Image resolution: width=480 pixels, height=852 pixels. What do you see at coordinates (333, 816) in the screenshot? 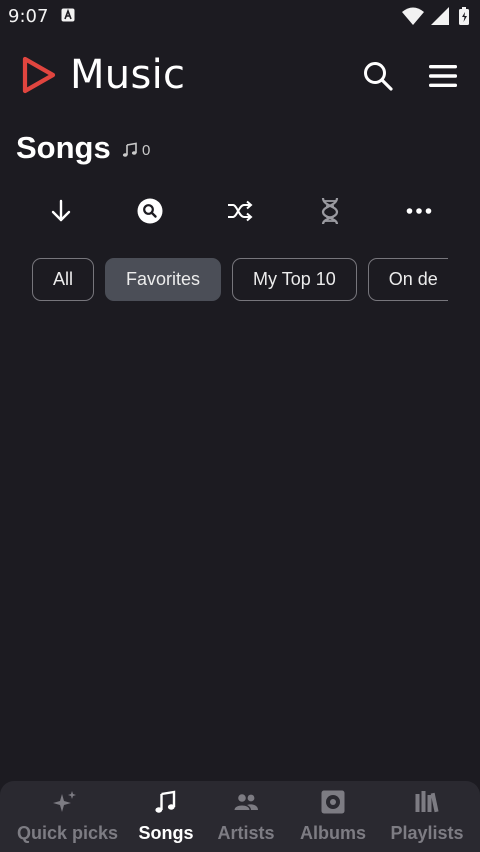
I see `nav-item-albums: Albums` at bounding box center [333, 816].